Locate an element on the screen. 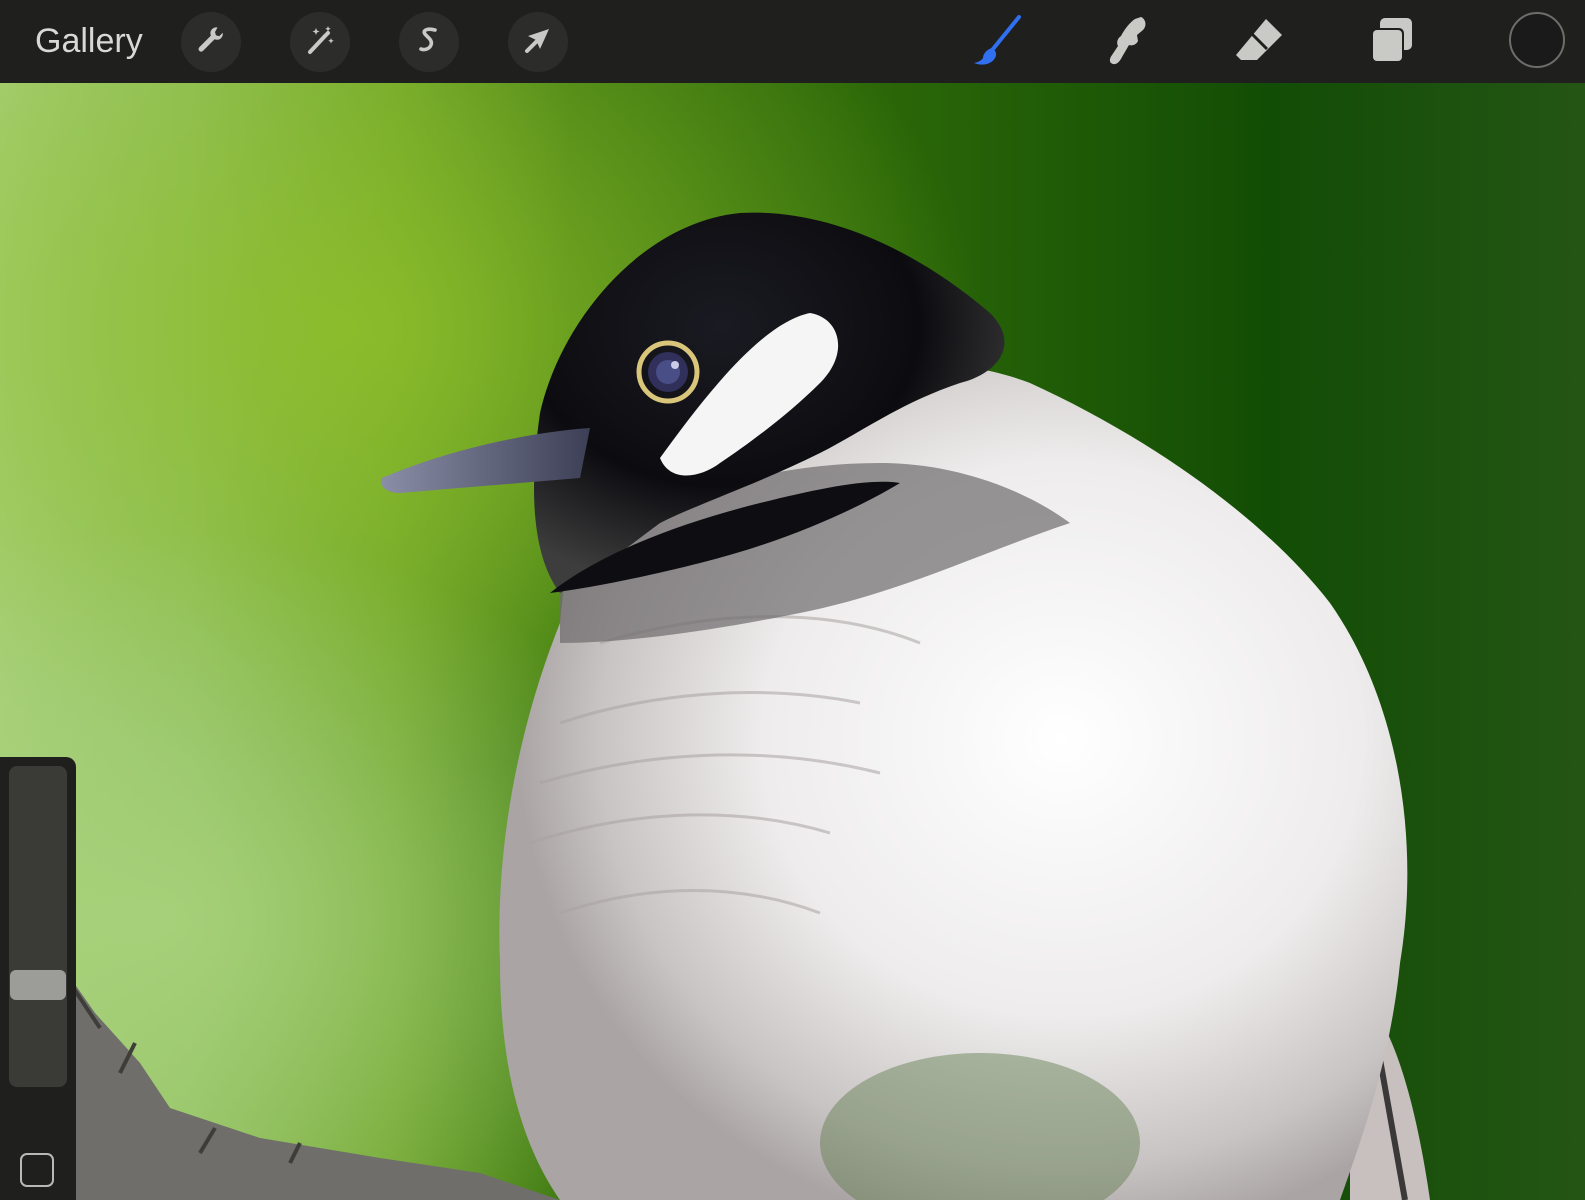 This screenshot has height=1200, width=1585. layers-button is located at coordinates (1391, 43).